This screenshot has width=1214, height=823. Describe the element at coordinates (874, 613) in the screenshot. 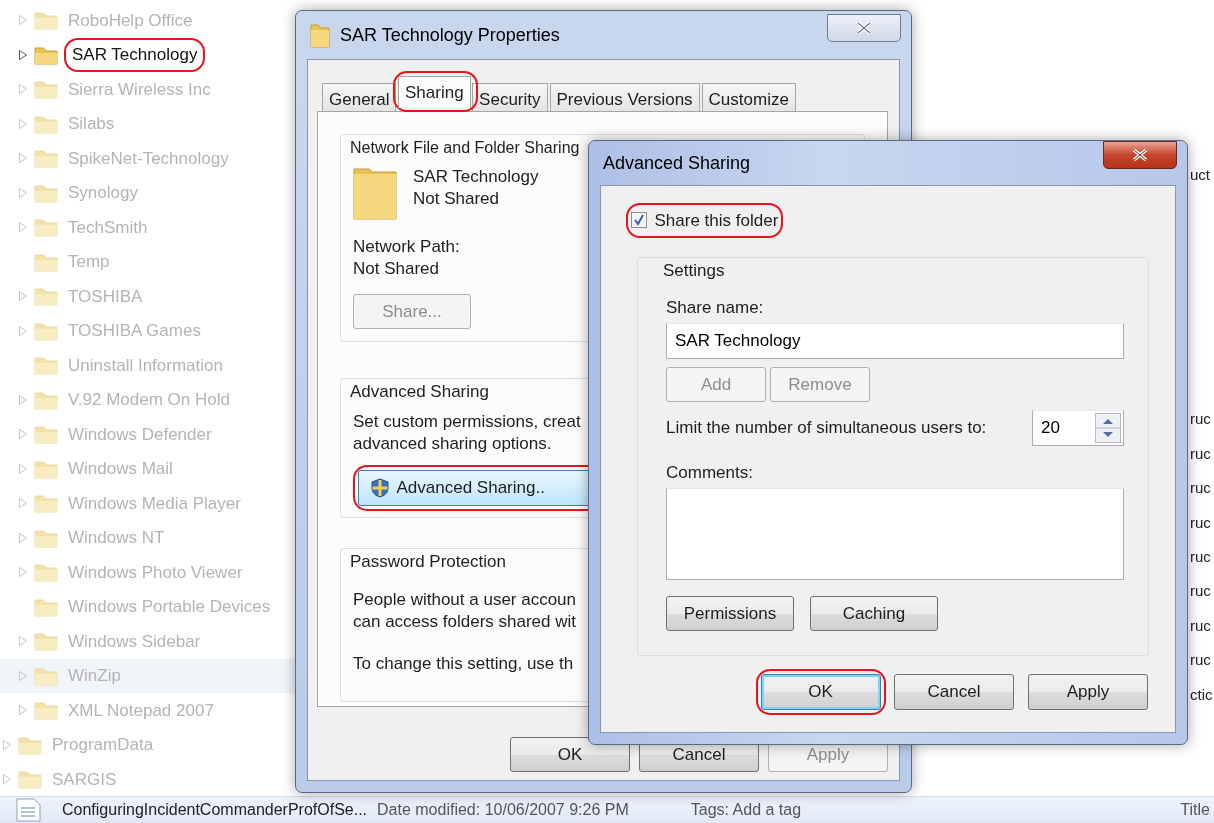

I see `dialog-button: Caching` at that location.